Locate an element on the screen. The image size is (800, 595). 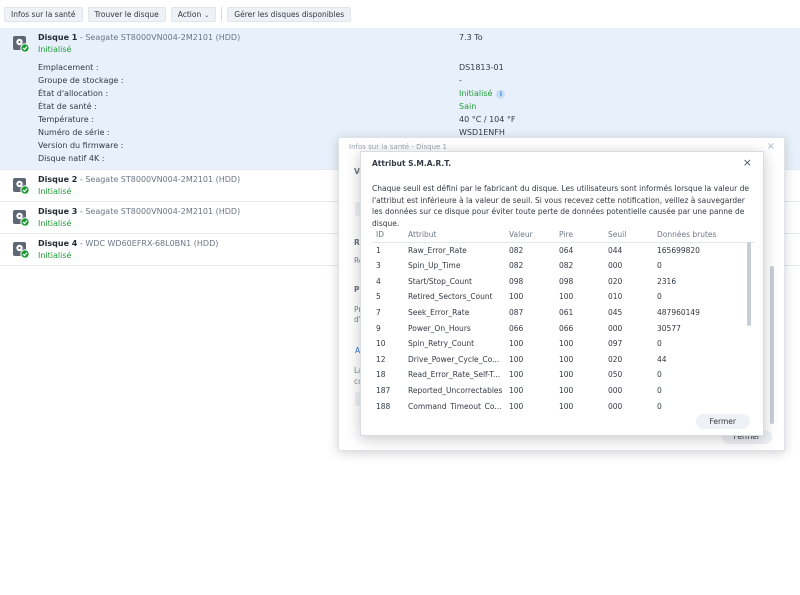
cell-threshold: 097 is located at coordinates (615, 344).